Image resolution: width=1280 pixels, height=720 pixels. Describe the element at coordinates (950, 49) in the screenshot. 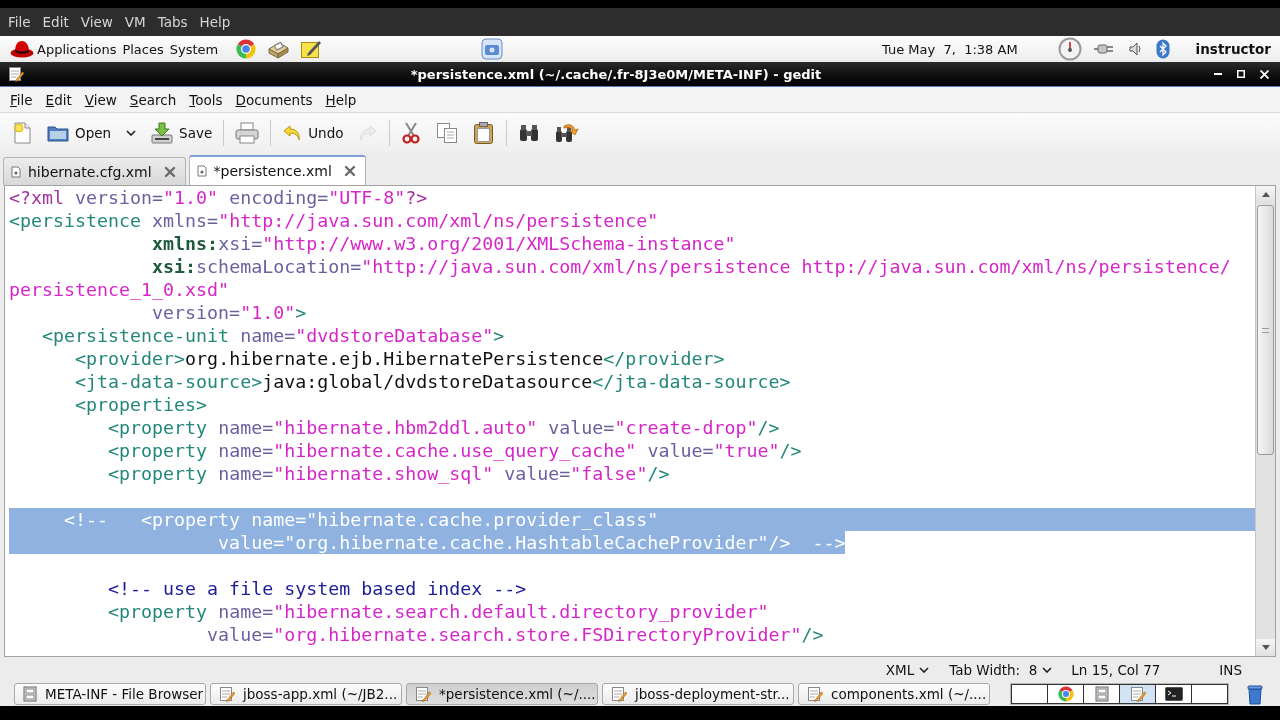

I see `clock: Tue May 7, 1:38 AM` at that location.